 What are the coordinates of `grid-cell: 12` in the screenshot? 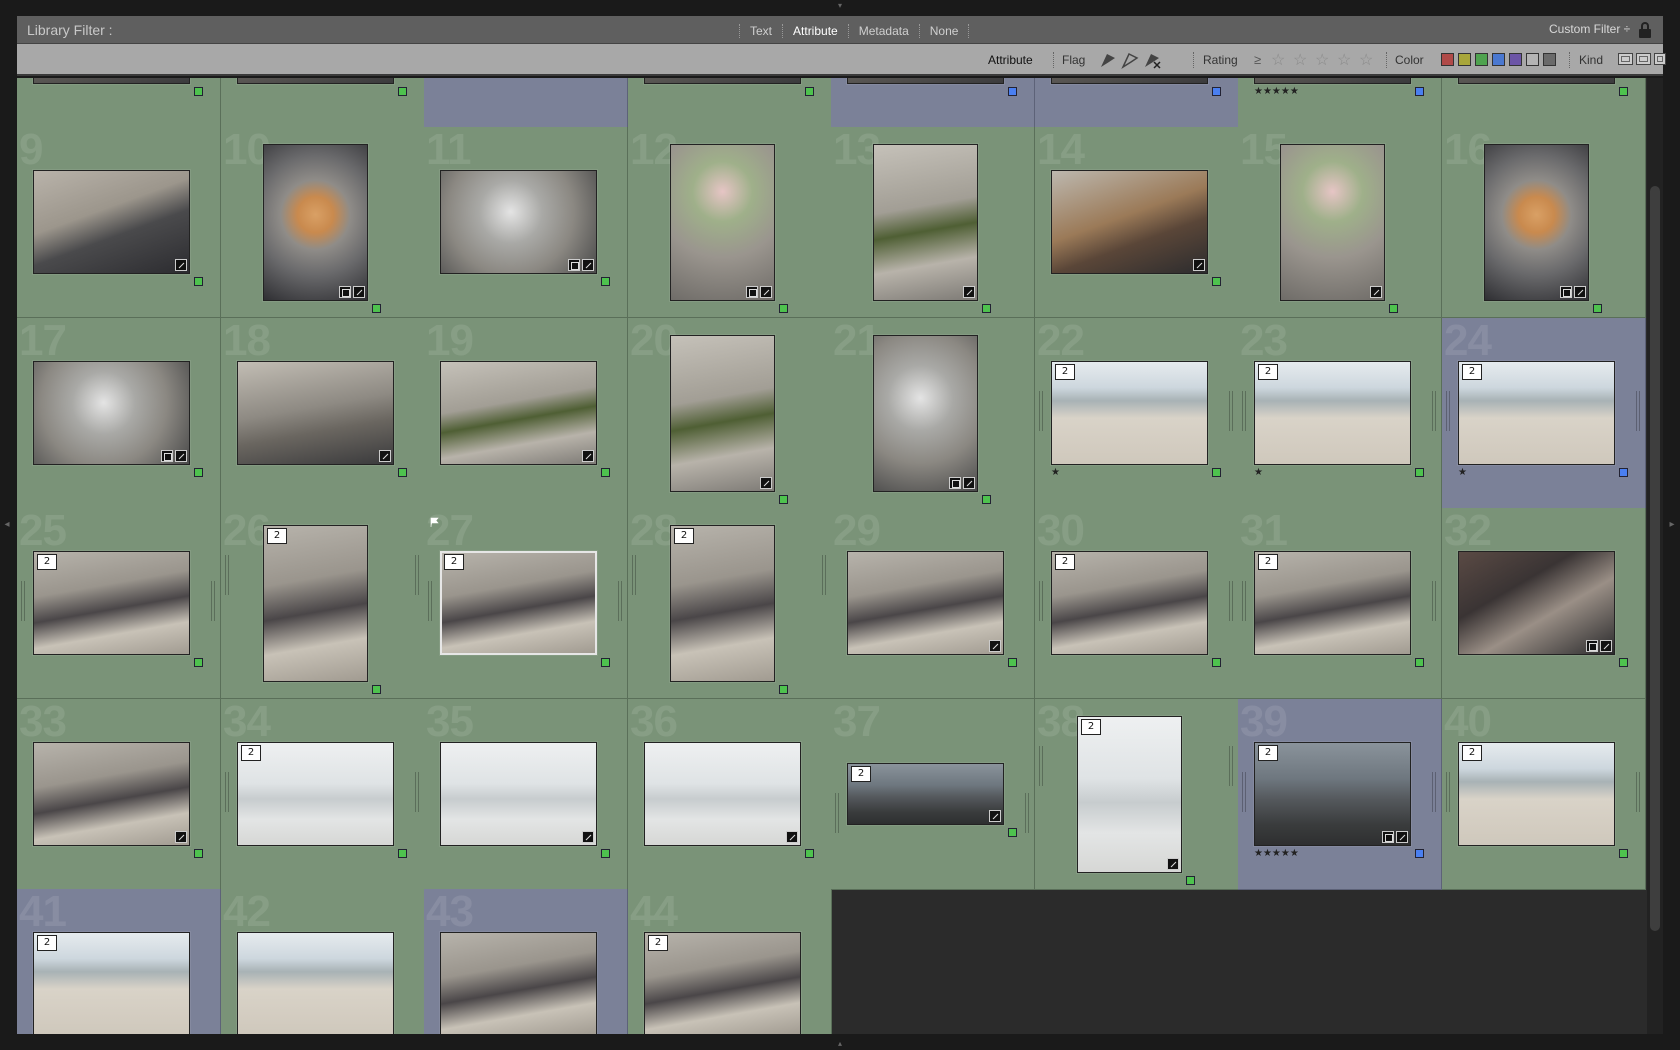 It's located at (730, 222).